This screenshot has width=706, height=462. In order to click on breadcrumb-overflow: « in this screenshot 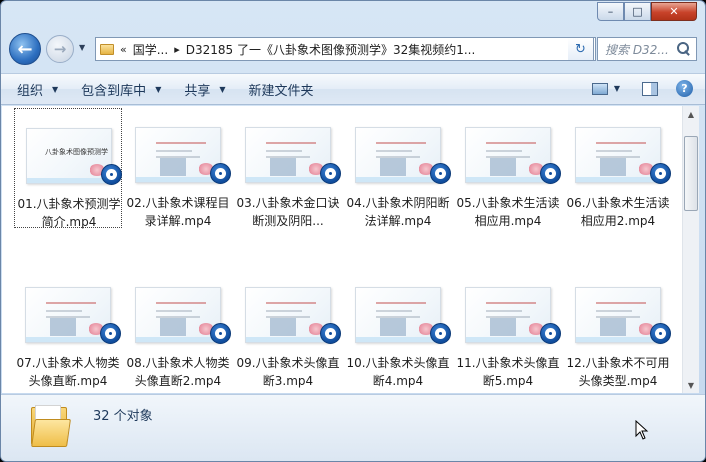, I will do `click(123, 49)`.